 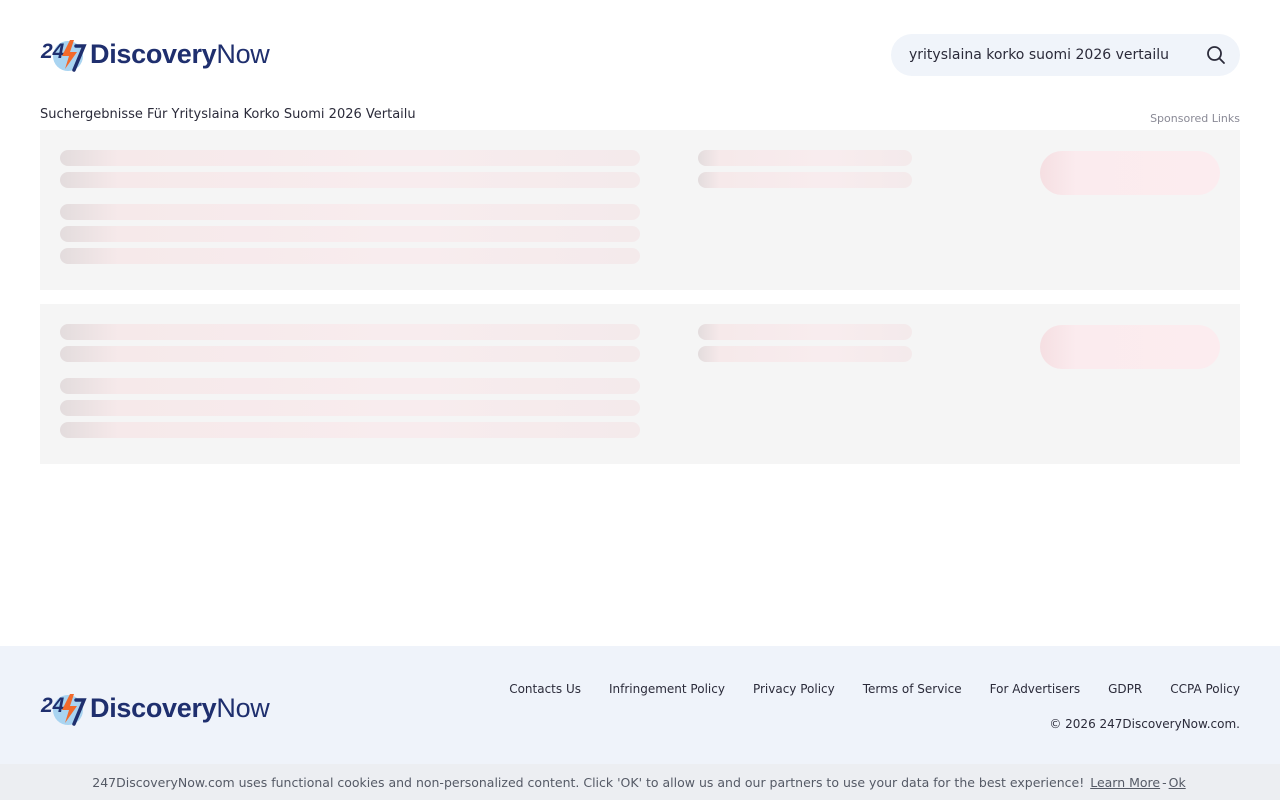 I want to click on copyright-text: © 2026 247DiscoveryNow.com., so click(x=1144, y=724).